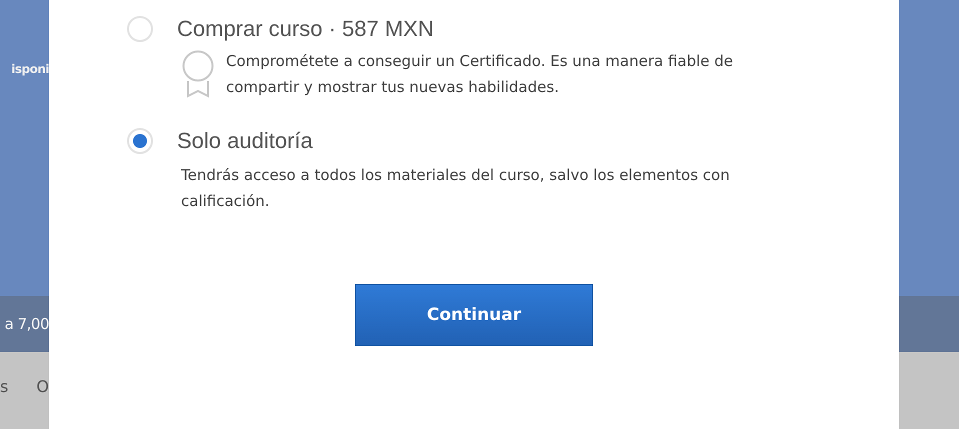 The width and height of the screenshot is (959, 429). Describe the element at coordinates (456, 188) in the screenshot. I see `option-description: Tendrás acceso a todos los materiales del curso, salvo los elementos con calificación.` at that location.